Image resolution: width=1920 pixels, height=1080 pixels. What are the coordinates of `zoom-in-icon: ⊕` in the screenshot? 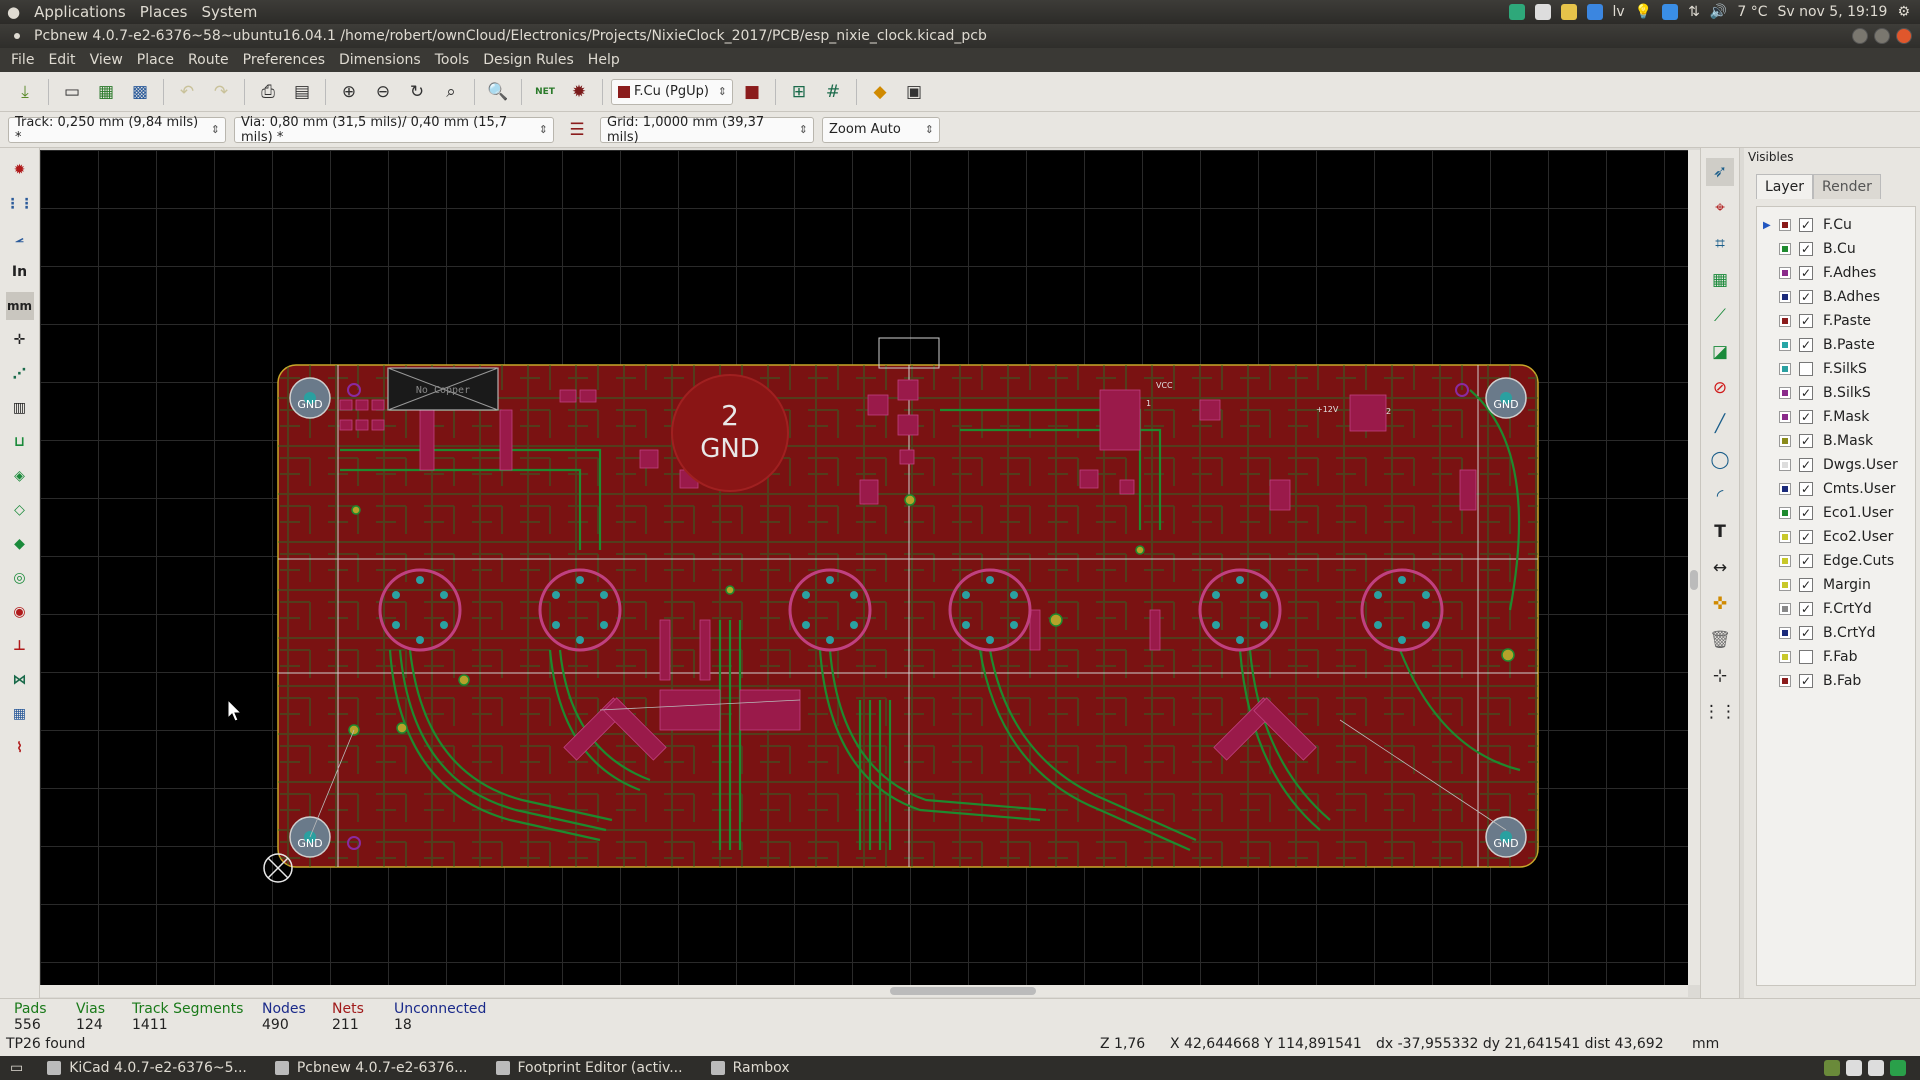 It's located at (349, 92).